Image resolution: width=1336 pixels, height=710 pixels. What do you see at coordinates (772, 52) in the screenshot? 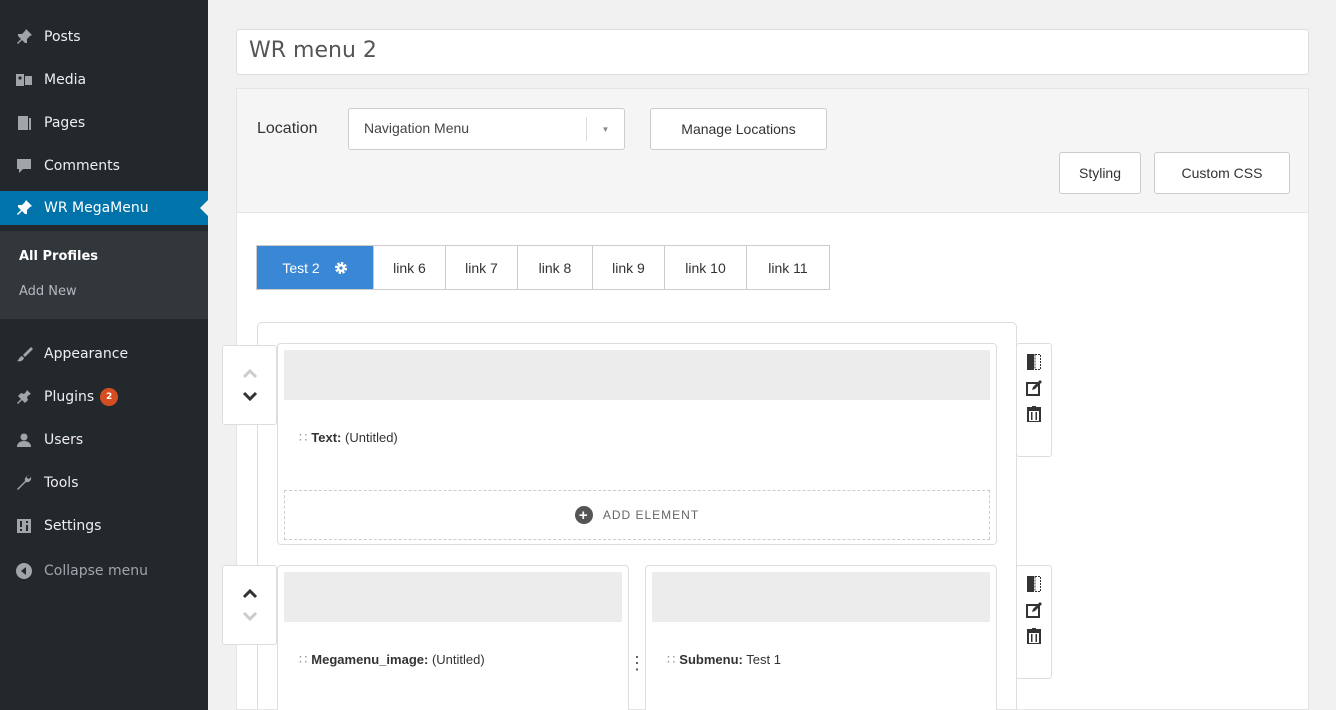
I see `menu-title-input: WR menu 2` at bounding box center [772, 52].